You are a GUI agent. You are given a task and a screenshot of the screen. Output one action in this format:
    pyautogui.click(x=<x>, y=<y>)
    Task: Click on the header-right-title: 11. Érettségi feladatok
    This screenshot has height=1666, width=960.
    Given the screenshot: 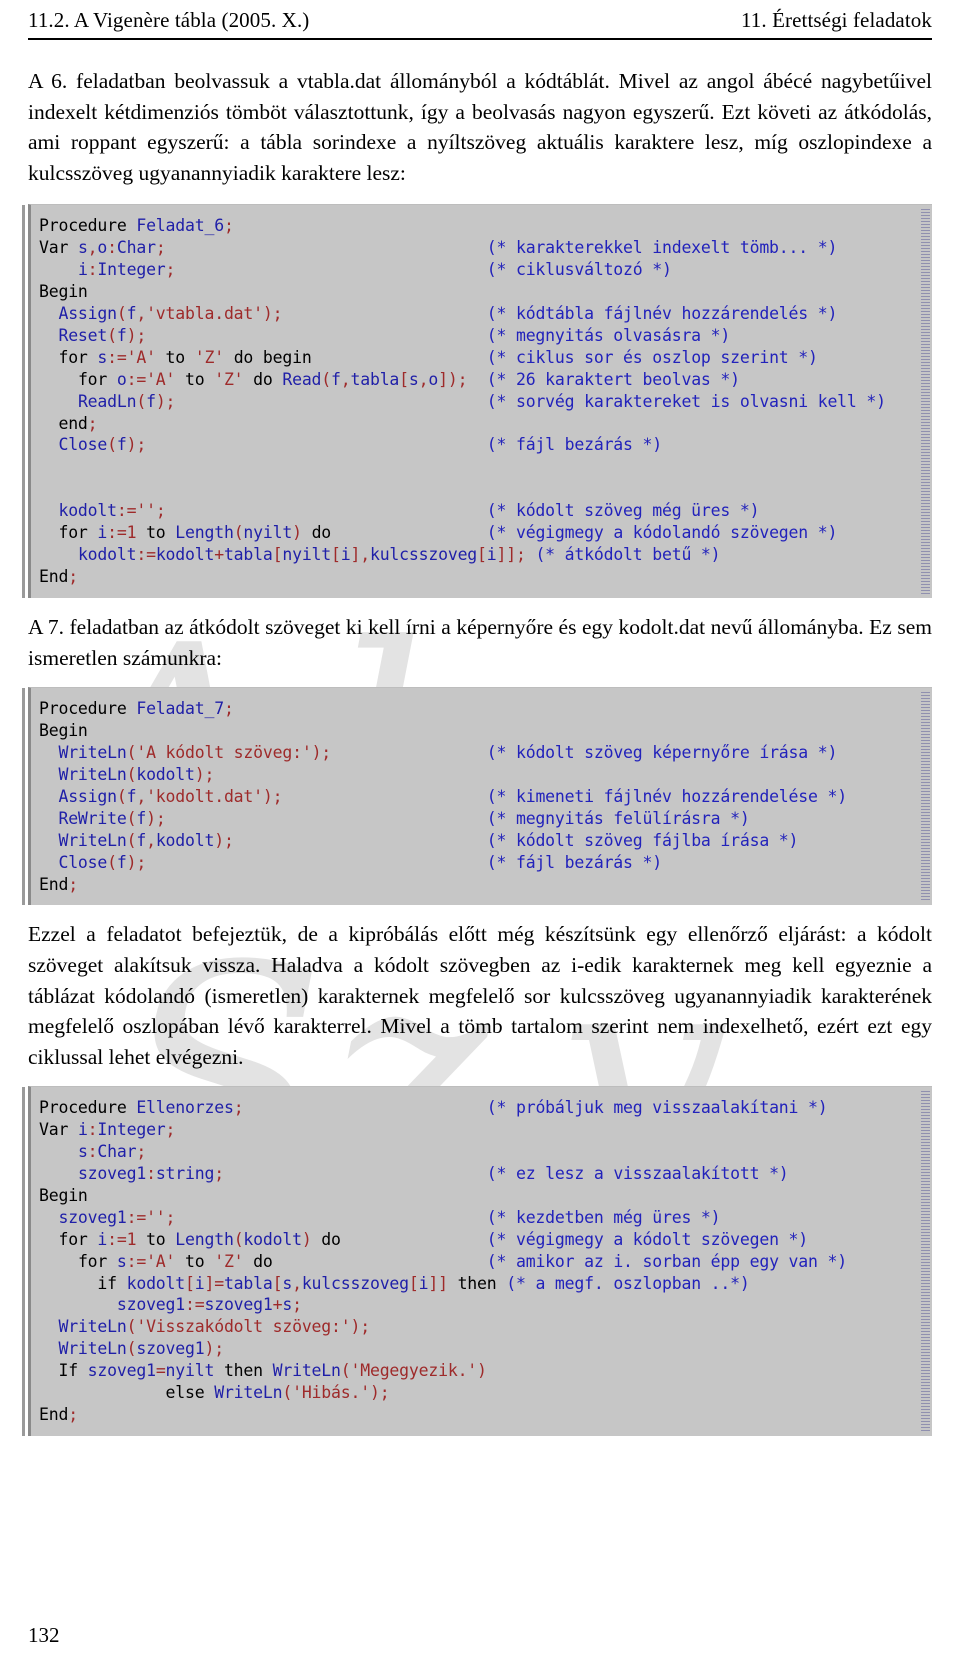 What is the action you would take?
    pyautogui.click(x=836, y=20)
    